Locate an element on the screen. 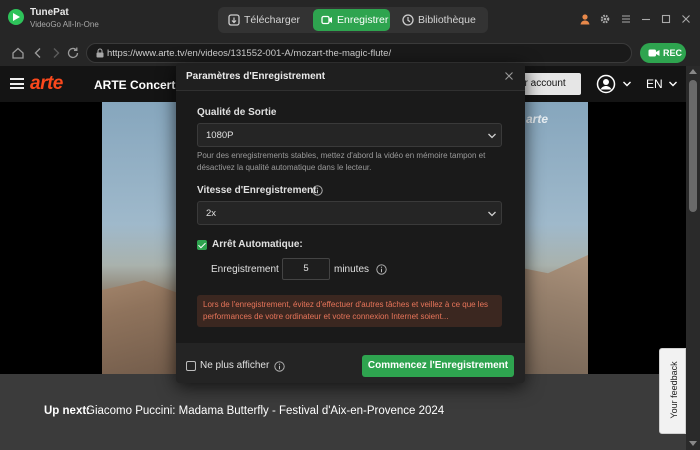 This screenshot has height=450, width=700. record-icon is located at coordinates (326, 20).